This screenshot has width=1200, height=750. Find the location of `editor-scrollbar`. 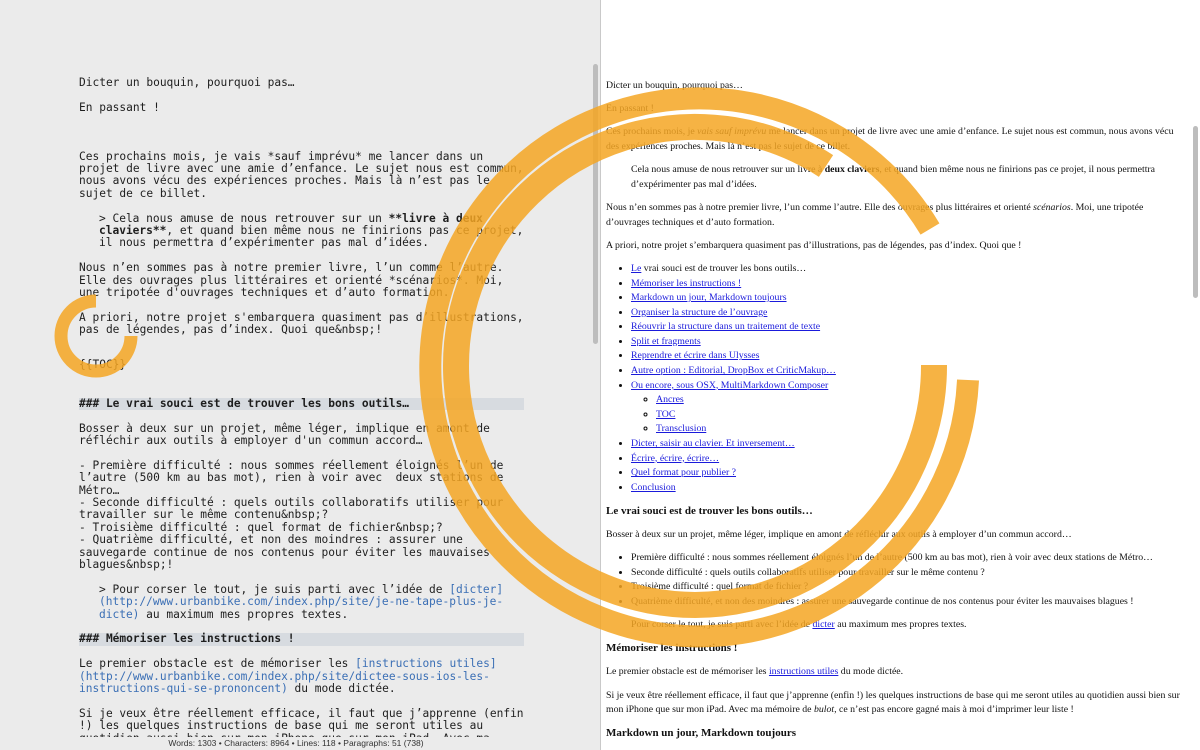

editor-scrollbar is located at coordinates (595, 375).